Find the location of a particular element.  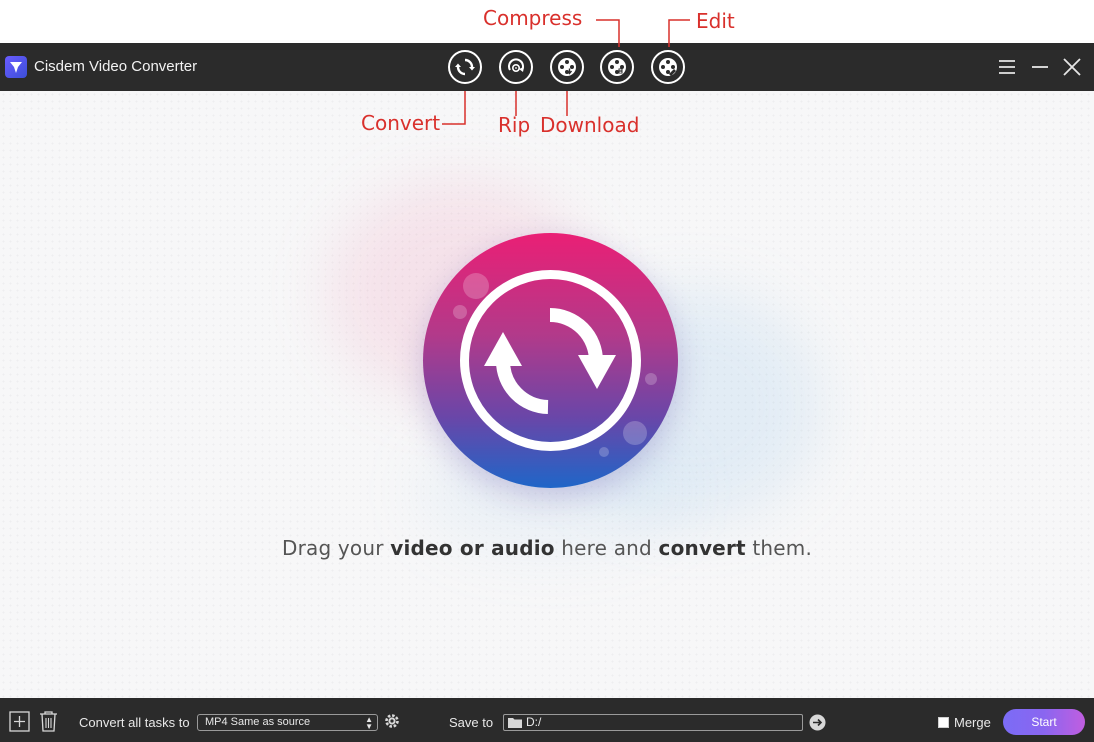

rip-mode-icon is located at coordinates (516, 65).